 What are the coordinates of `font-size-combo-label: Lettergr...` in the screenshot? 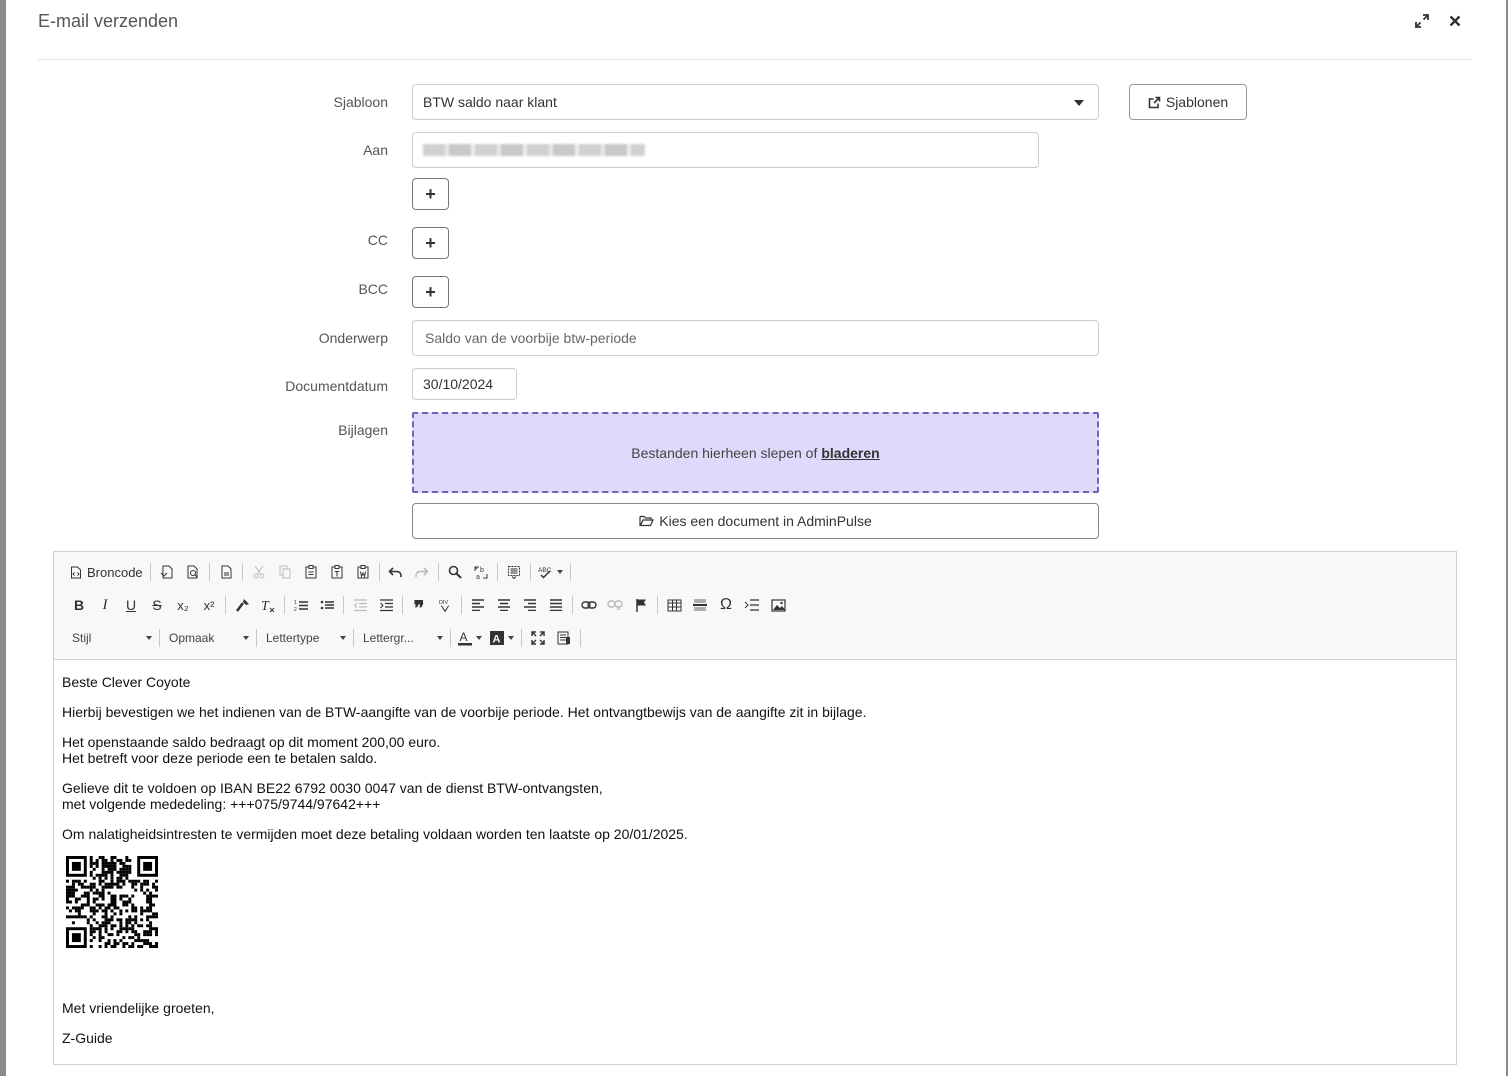 It's located at (388, 638).